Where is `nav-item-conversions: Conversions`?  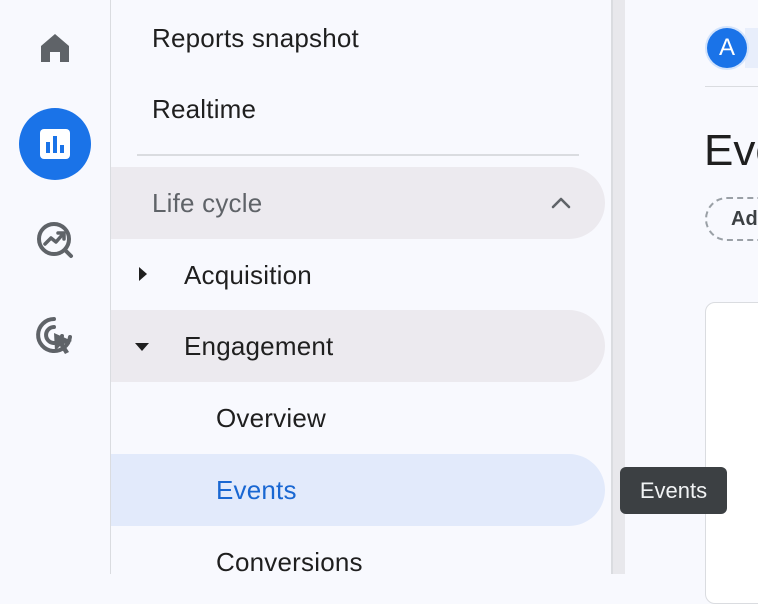 nav-item-conversions: Conversions is located at coordinates (358, 562).